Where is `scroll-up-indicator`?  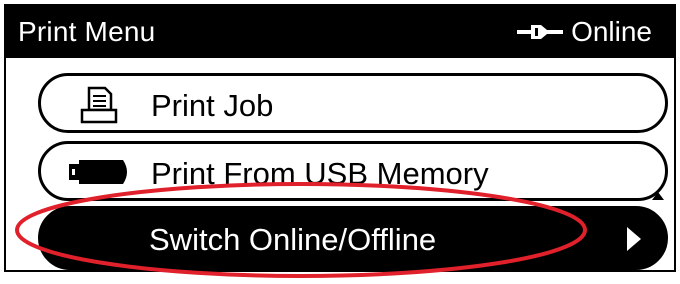 scroll-up-indicator is located at coordinates (658, 196).